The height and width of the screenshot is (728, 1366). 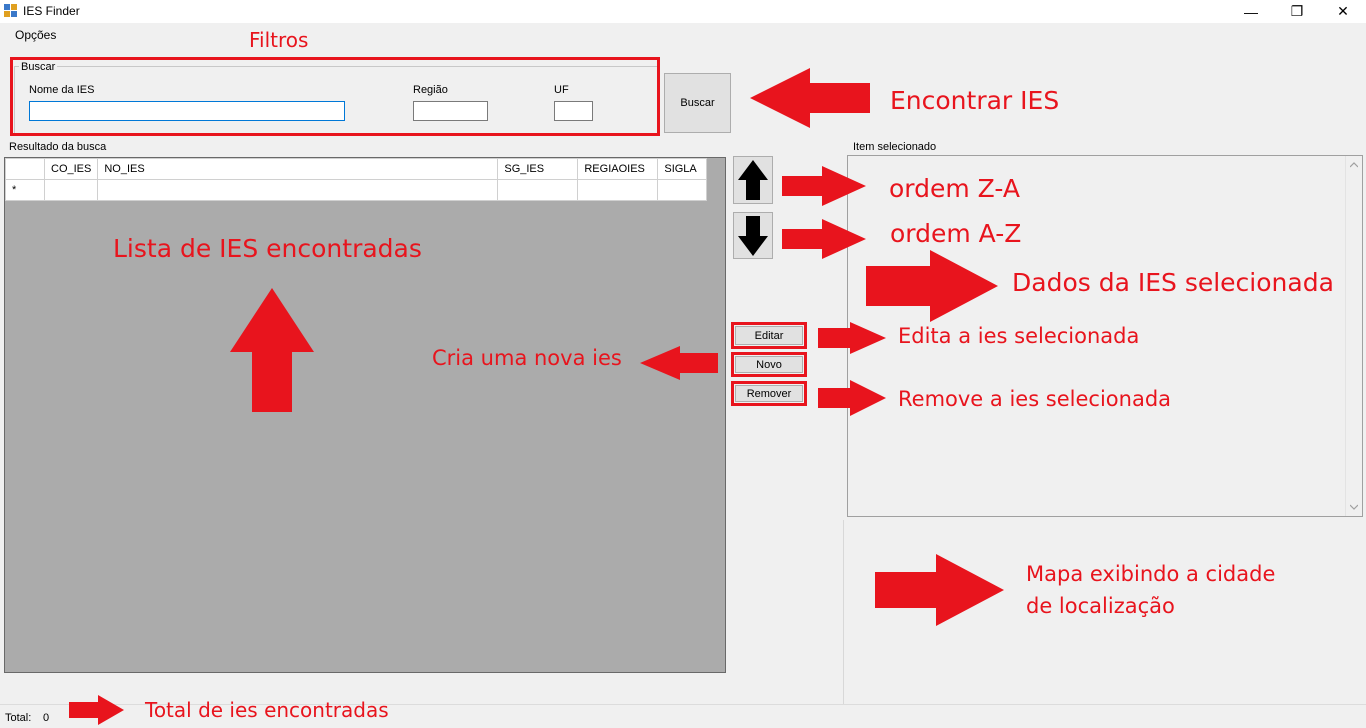 What do you see at coordinates (1035, 399) in the screenshot?
I see `annotation-remove: Remove a ies selecionada` at bounding box center [1035, 399].